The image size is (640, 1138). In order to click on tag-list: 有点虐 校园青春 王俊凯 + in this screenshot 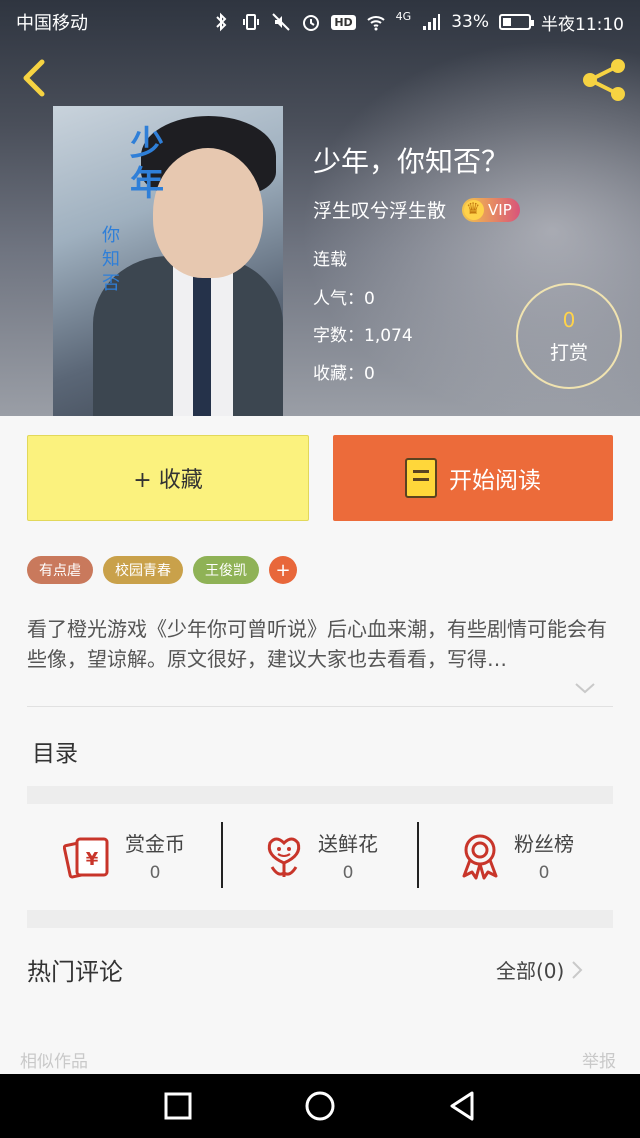, I will do `click(162, 570)`.